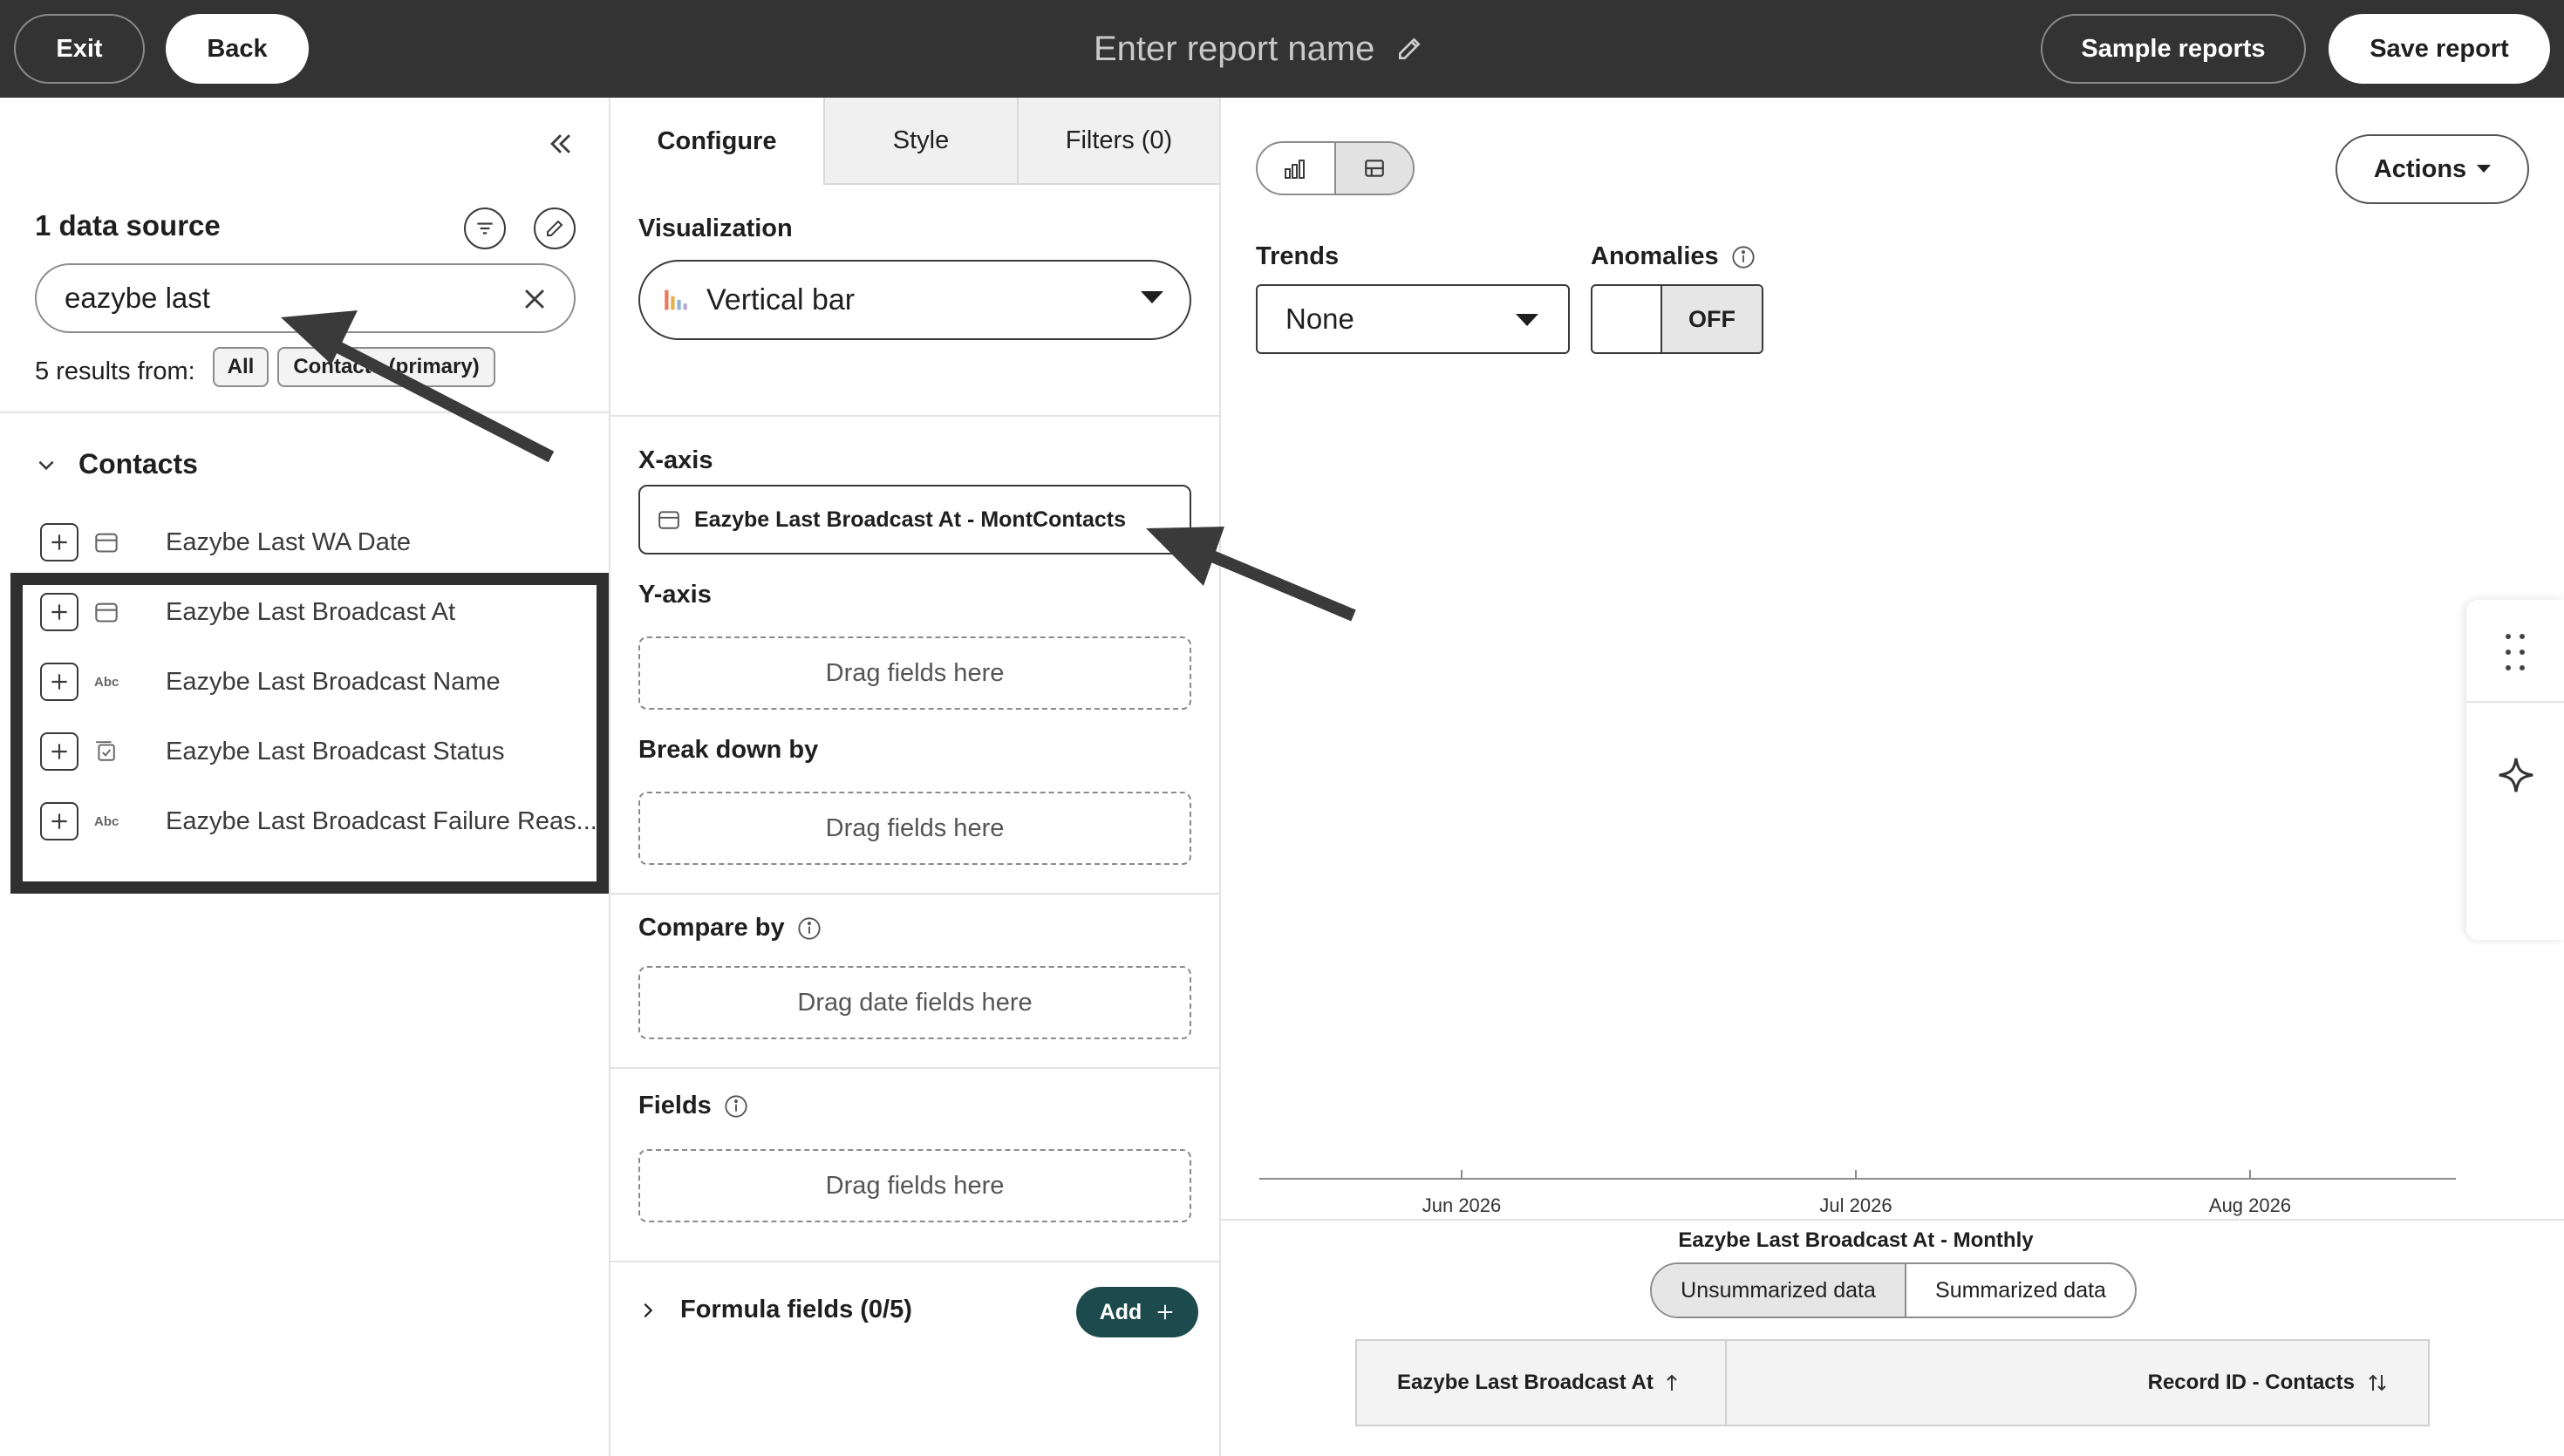 The image size is (2564, 1456). Describe the element at coordinates (818, 466) in the screenshot. I see `annotation-arrows` at that location.